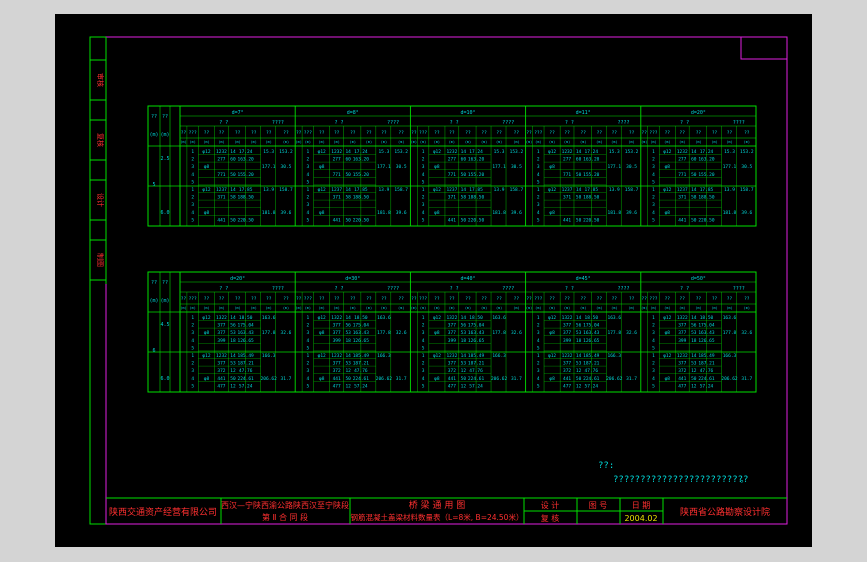  What do you see at coordinates (464, 160) in the screenshot?
I see `table-cell: 60` at bounding box center [464, 160].